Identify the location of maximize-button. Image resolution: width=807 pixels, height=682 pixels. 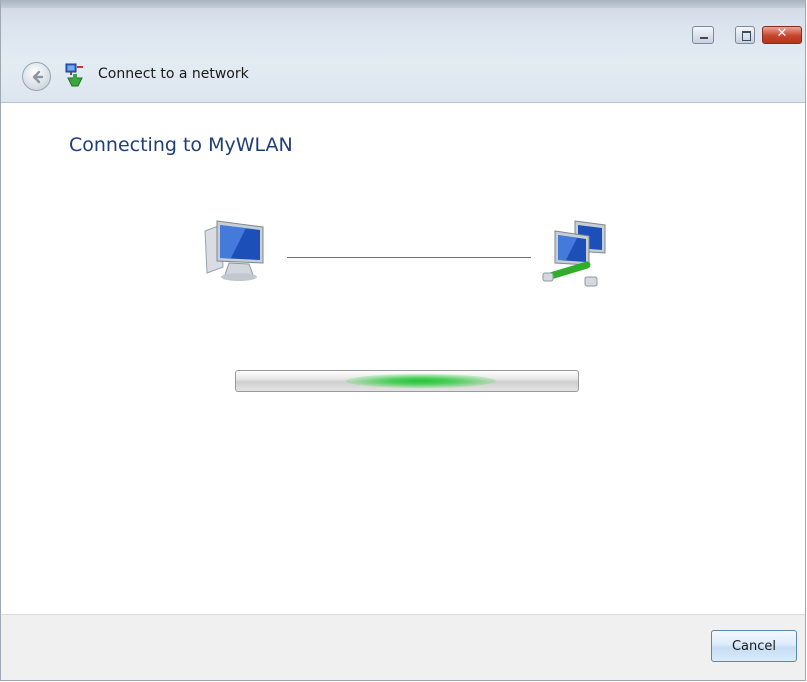
(745, 35).